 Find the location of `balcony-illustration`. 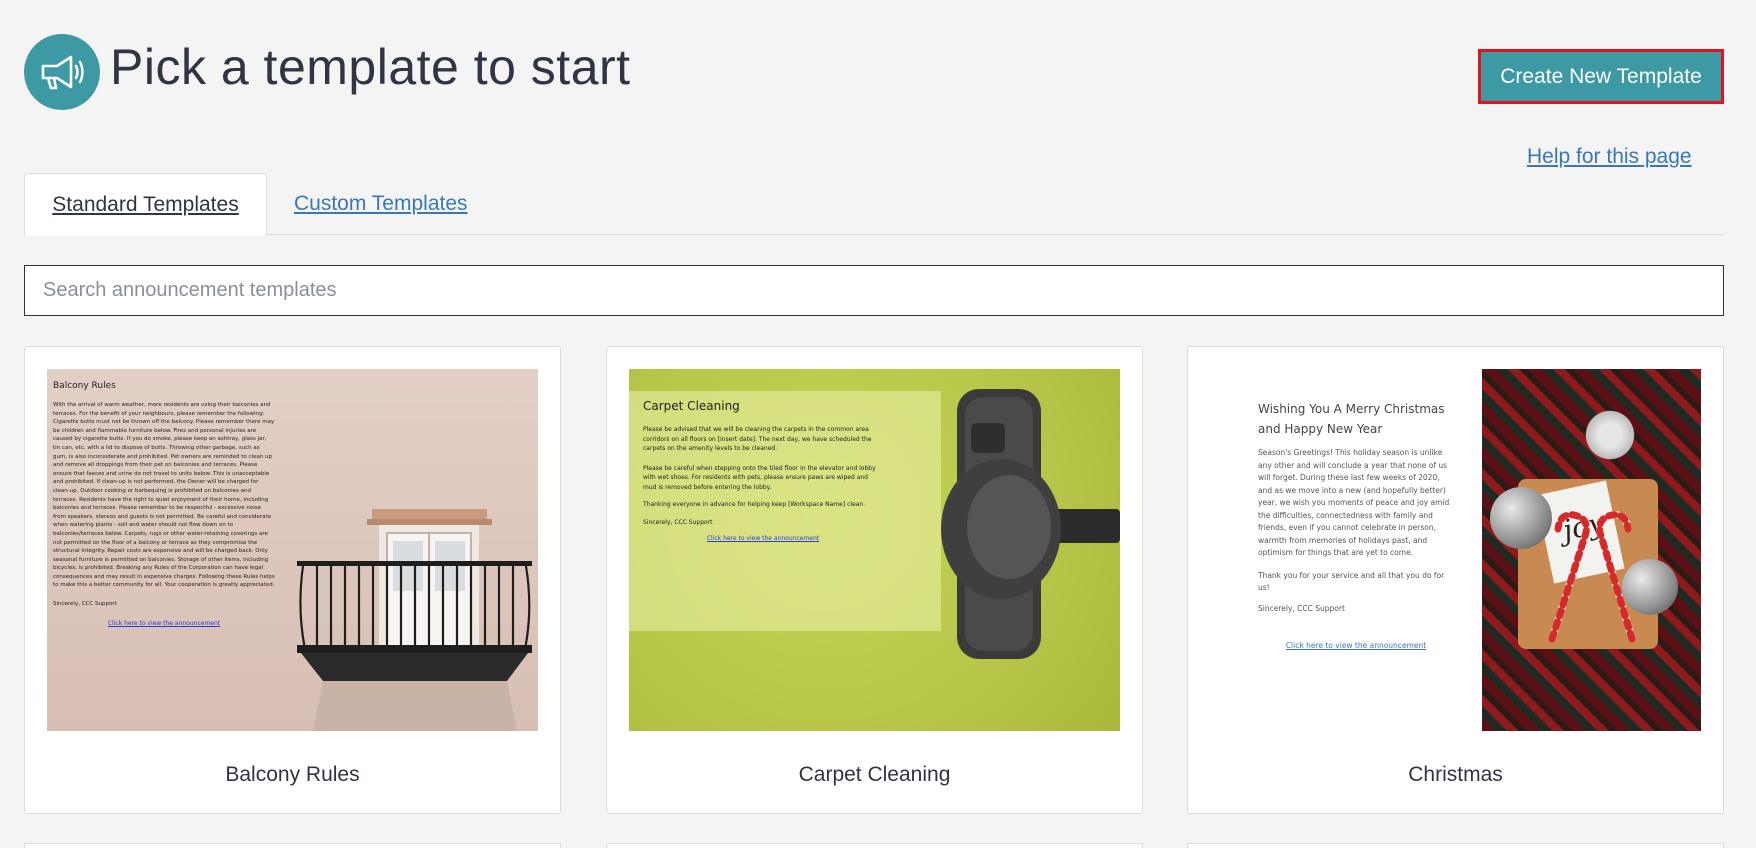

balcony-illustration is located at coordinates (414, 620).